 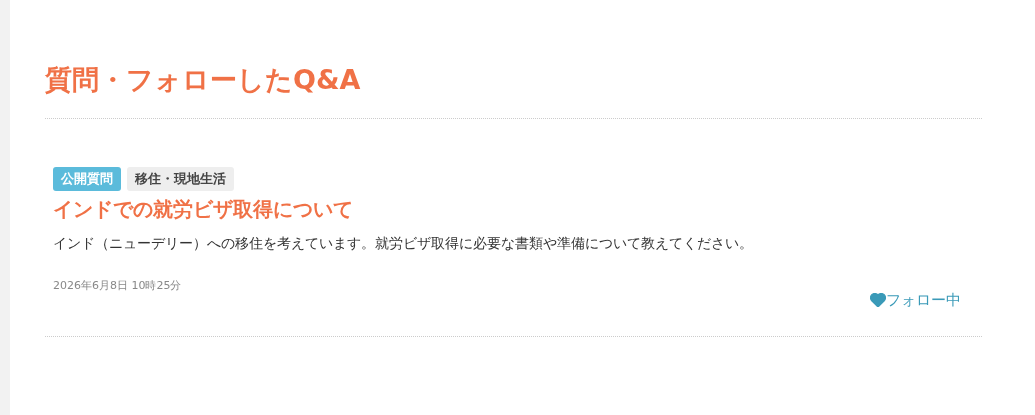 I want to click on follow-button: フォロー中, so click(x=915, y=300).